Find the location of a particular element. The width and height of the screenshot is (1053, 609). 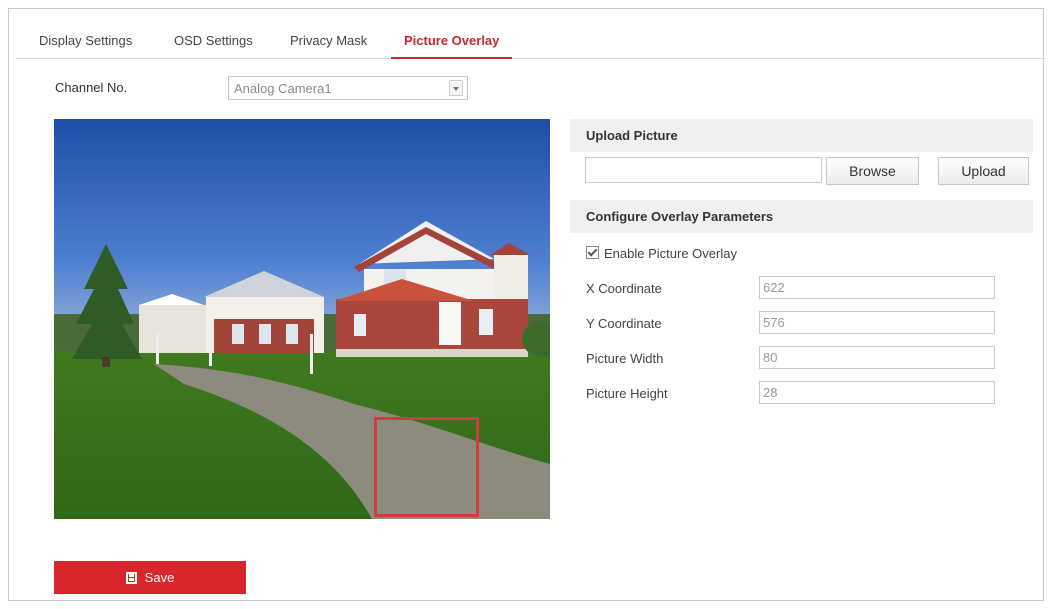

upload-button: Upload is located at coordinates (983, 171).